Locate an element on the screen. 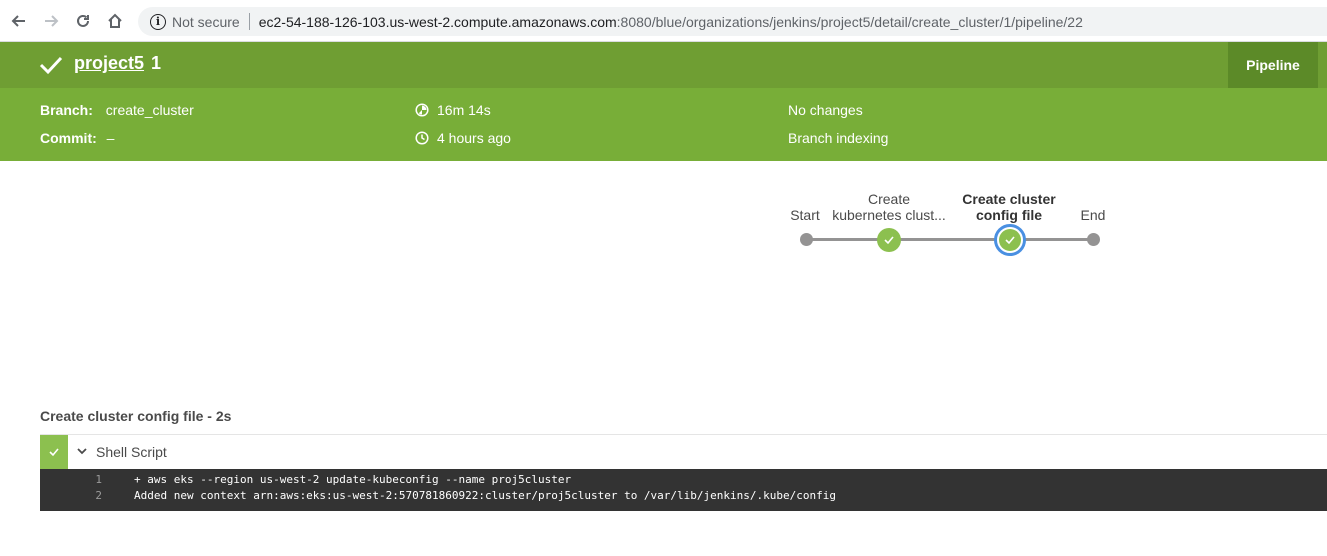 Image resolution: width=1327 pixels, height=556 pixels. project-link: project5 is located at coordinates (109, 63).